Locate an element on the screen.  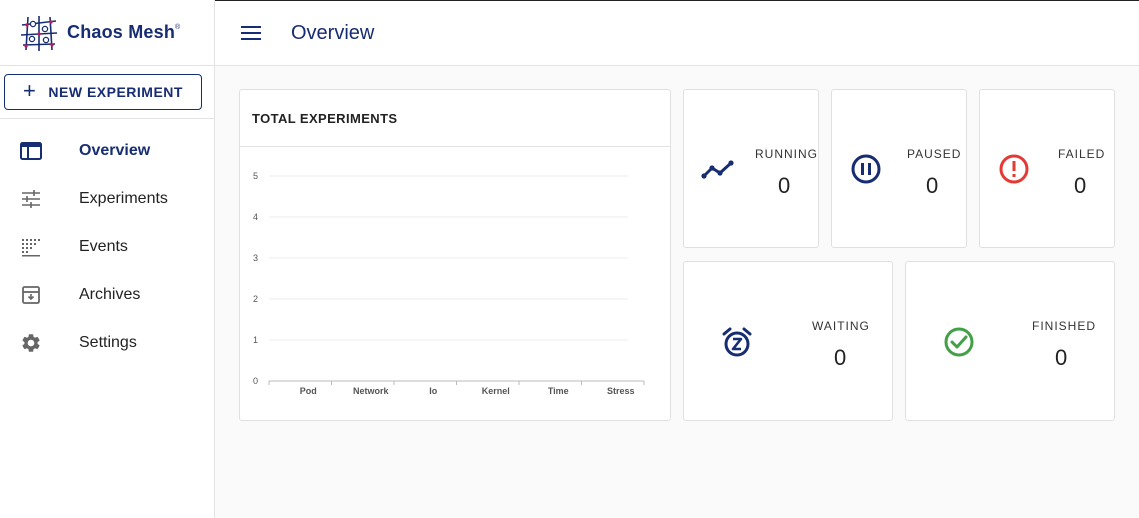
paused-card: PAUSED 0 is located at coordinates (899, 168).